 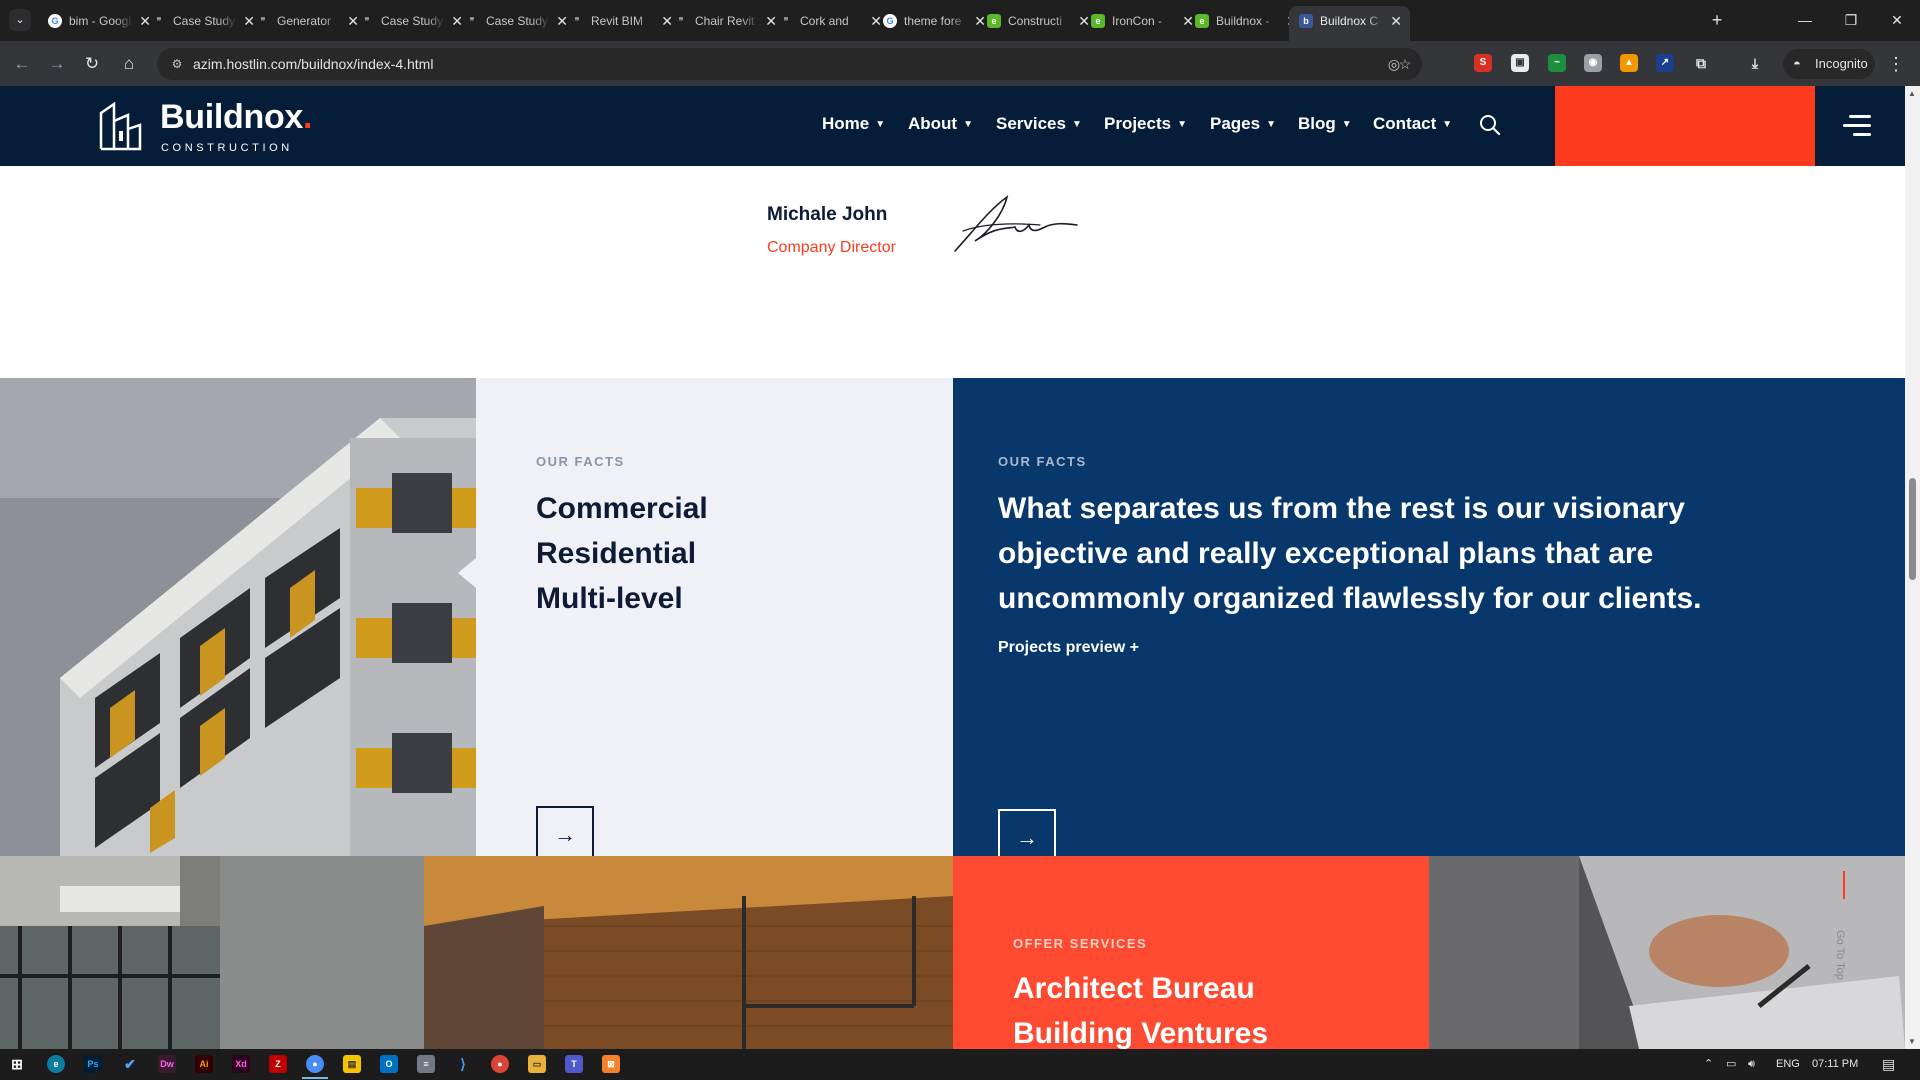 I want to click on dreamweaver-icon: Dw, so click(x=167, y=1064).